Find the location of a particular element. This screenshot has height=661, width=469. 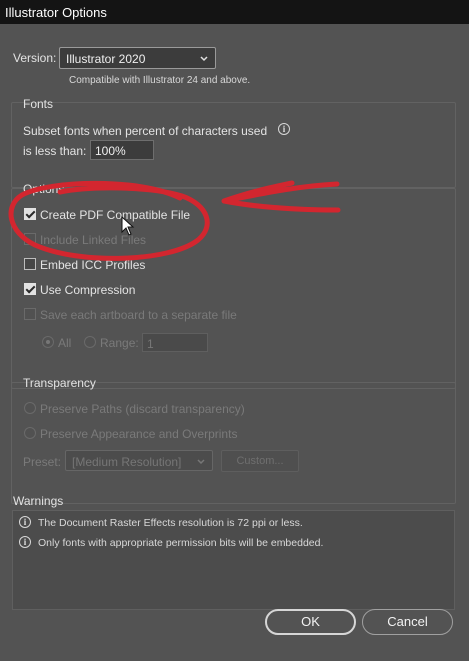

artboards-all-label: All is located at coordinates (64, 343).